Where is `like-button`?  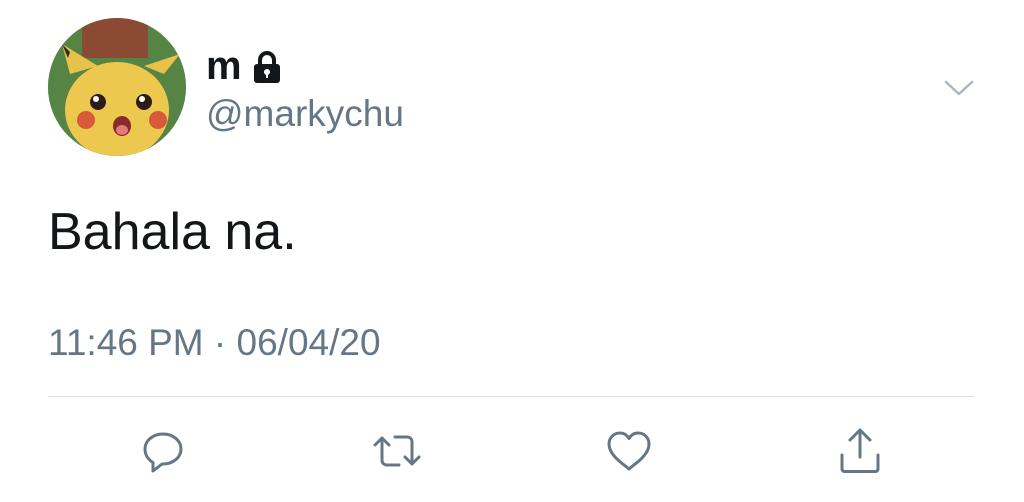
like-button is located at coordinates (629, 451).